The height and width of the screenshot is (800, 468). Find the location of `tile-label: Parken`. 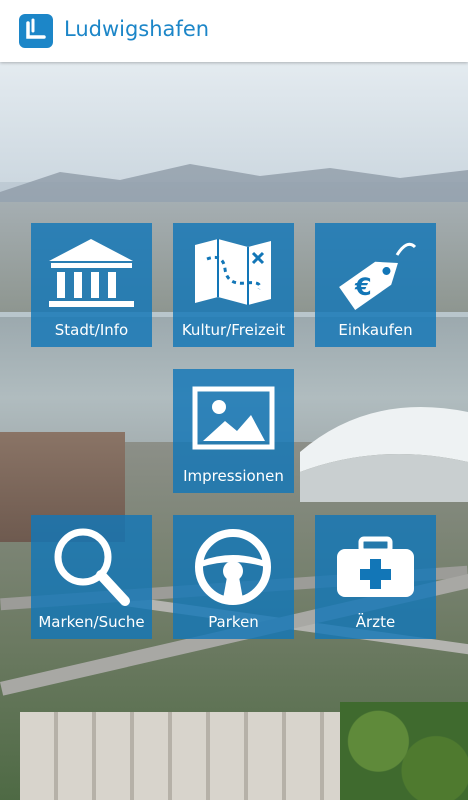

tile-label: Parken is located at coordinates (233, 622).